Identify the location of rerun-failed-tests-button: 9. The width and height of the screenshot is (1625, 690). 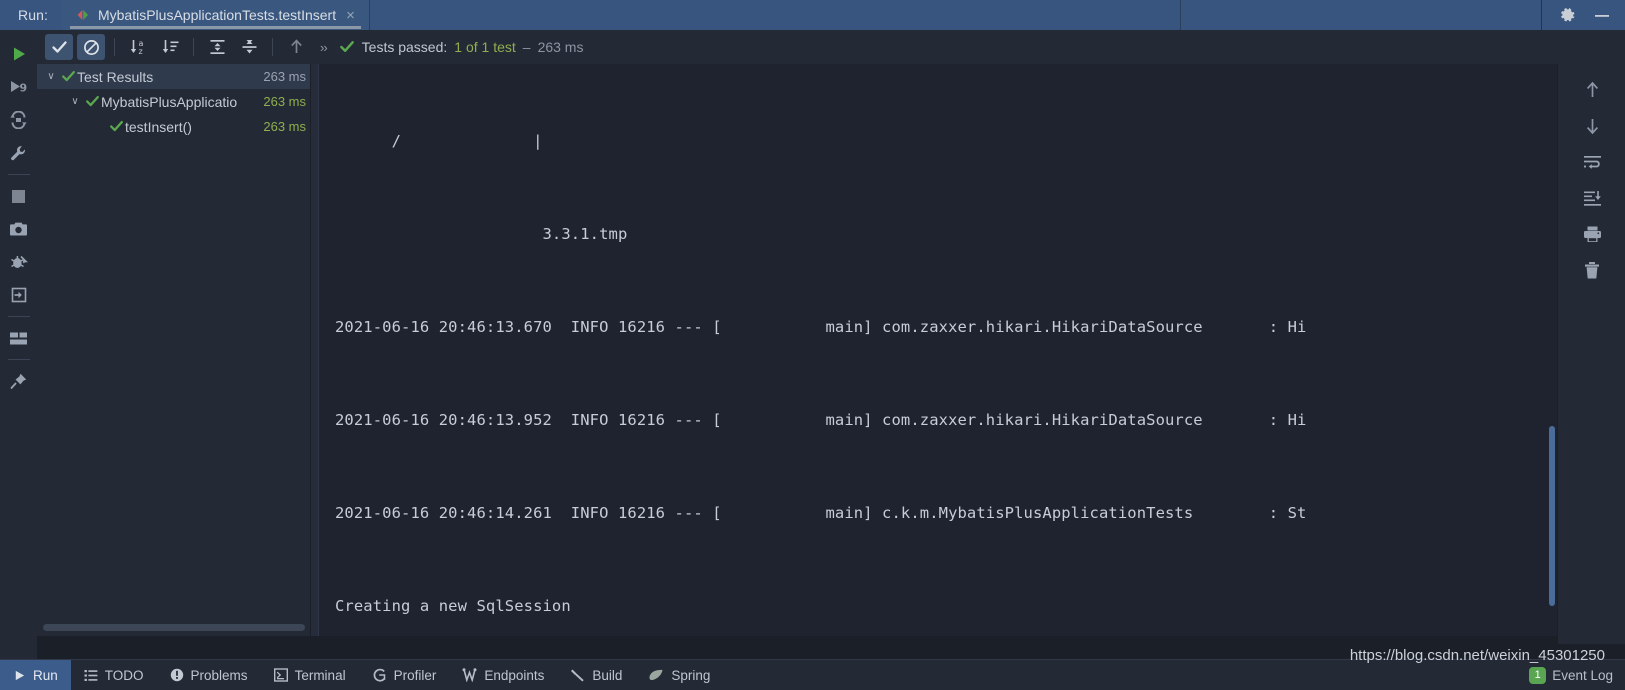
(19, 87).